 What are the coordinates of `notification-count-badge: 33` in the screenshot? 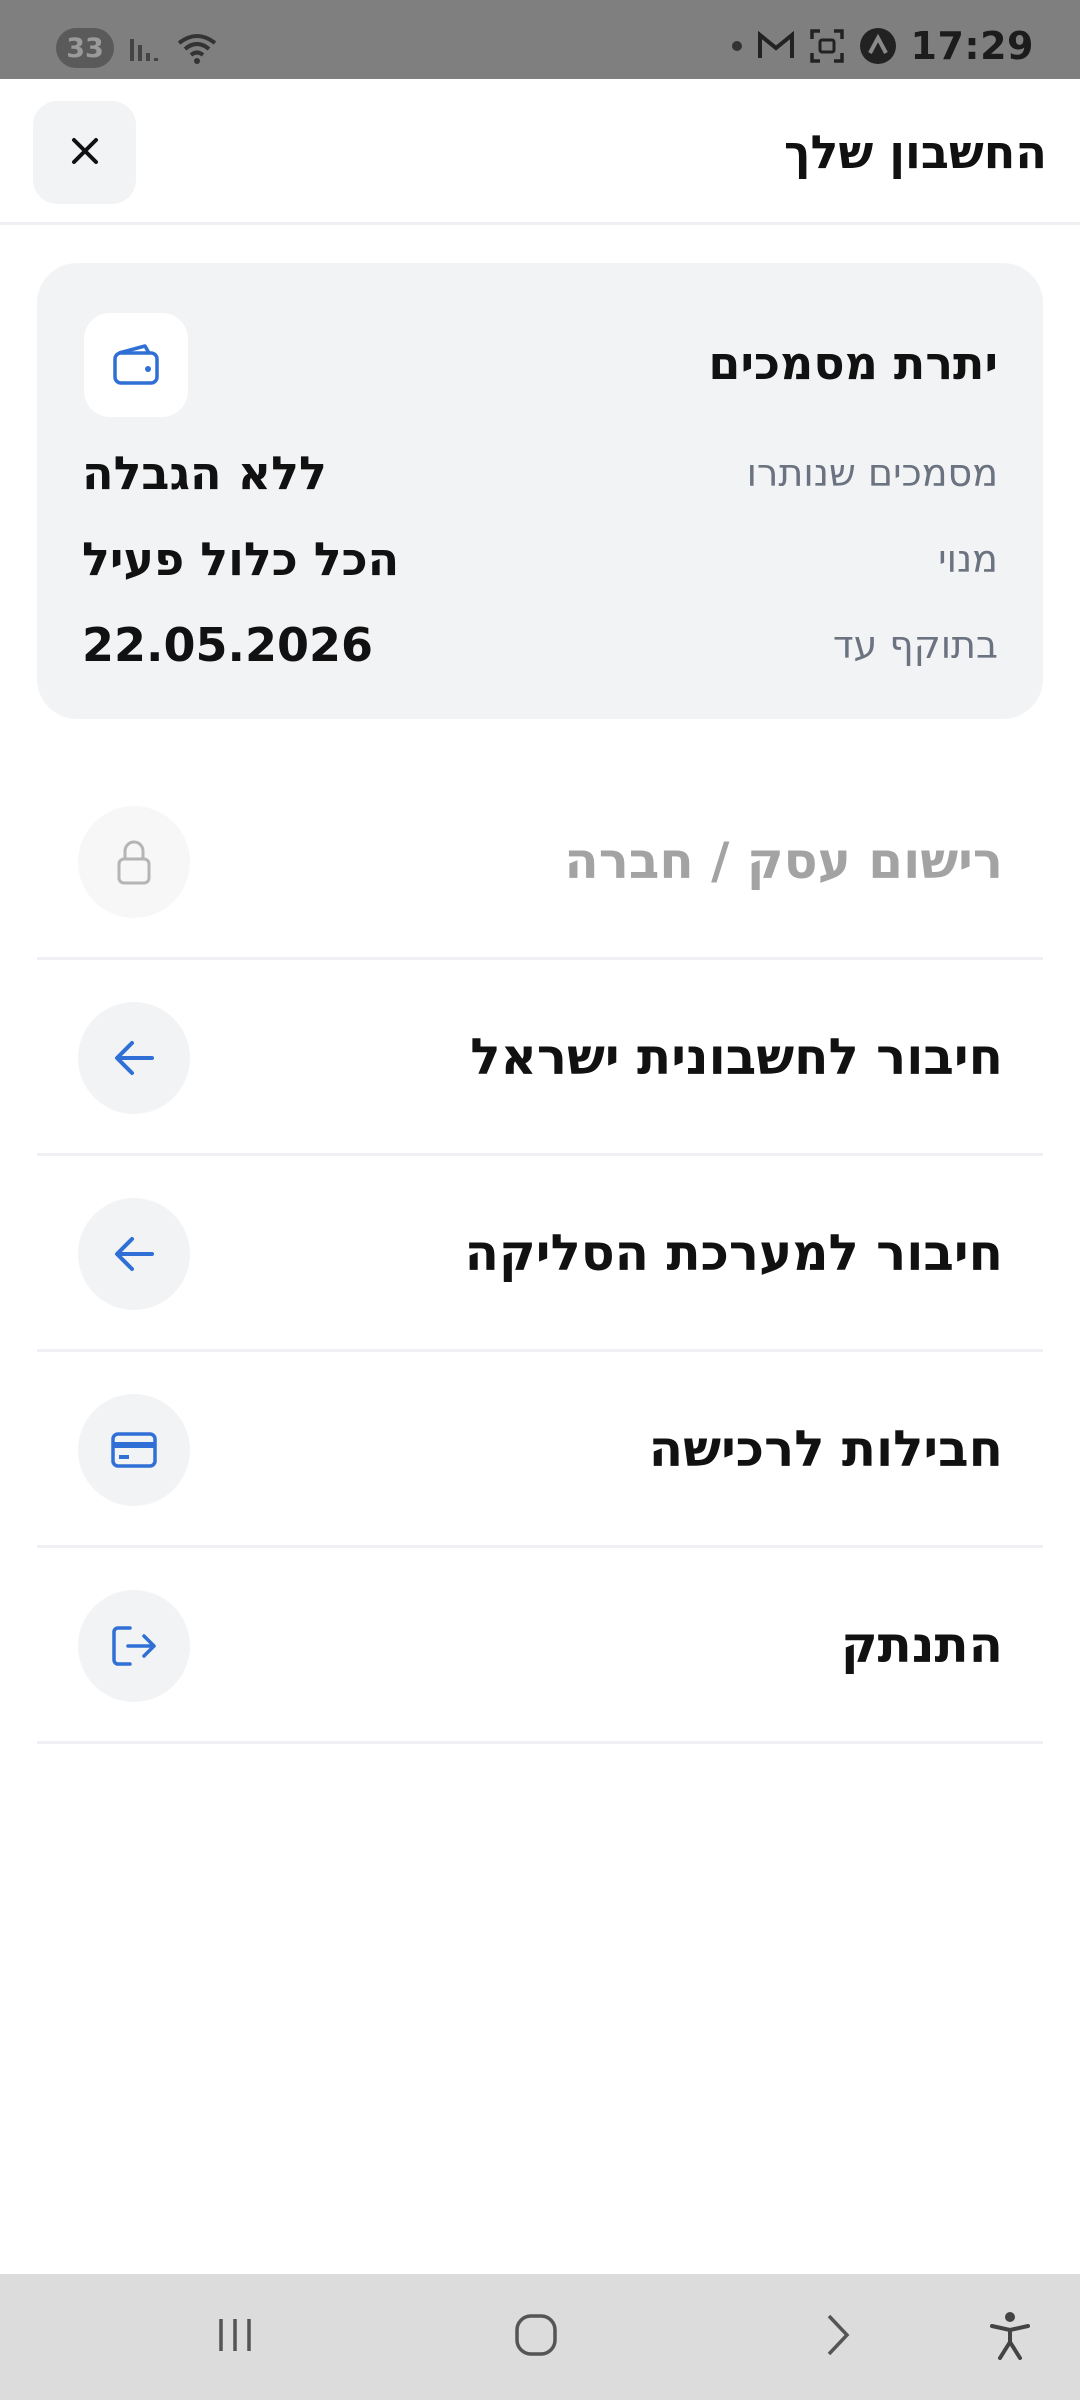 It's located at (85, 48).